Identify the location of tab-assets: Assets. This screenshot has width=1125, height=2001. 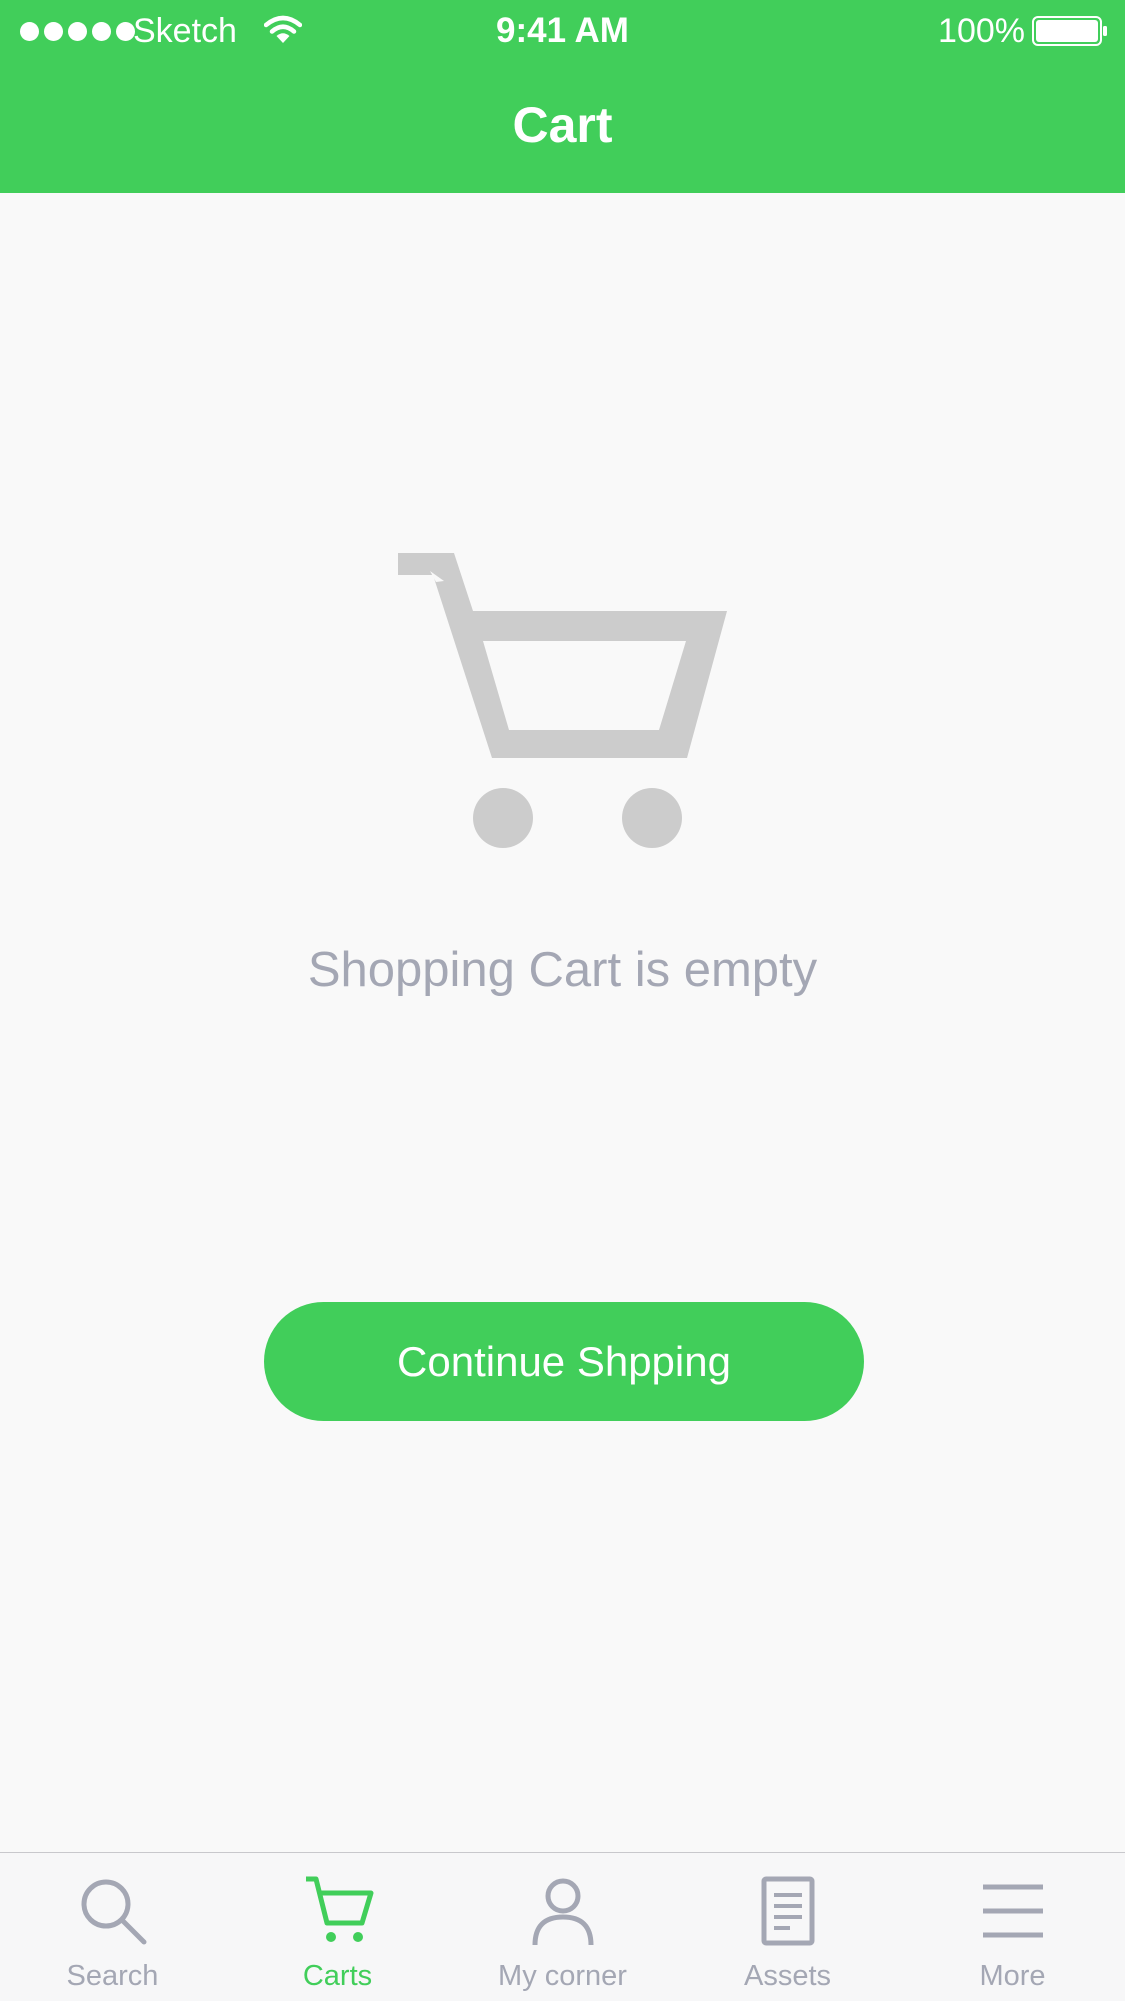
(787, 1927).